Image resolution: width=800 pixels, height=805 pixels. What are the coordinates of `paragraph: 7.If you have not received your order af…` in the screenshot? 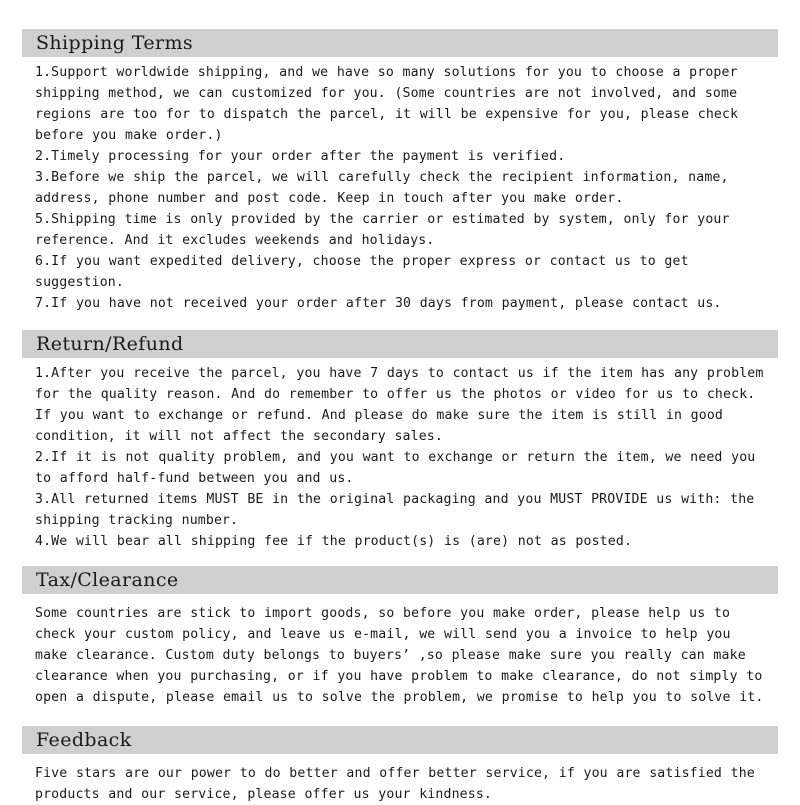 It's located at (378, 303).